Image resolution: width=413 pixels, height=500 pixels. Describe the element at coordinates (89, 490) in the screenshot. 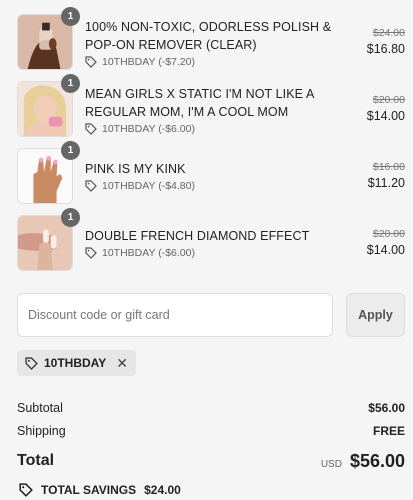

I see `savings-label: TOTAL SAVINGS` at that location.